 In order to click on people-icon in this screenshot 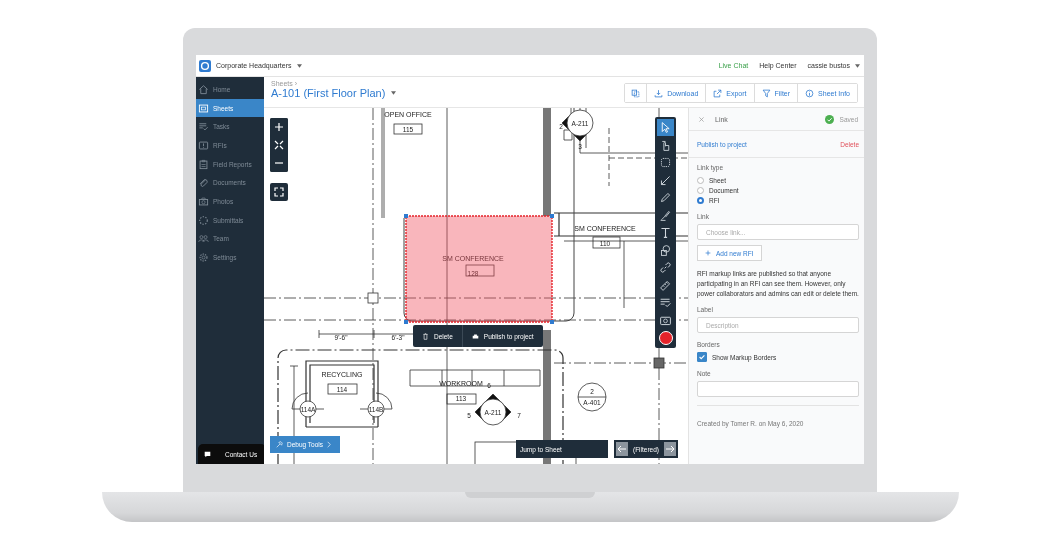, I will do `click(203, 239)`.